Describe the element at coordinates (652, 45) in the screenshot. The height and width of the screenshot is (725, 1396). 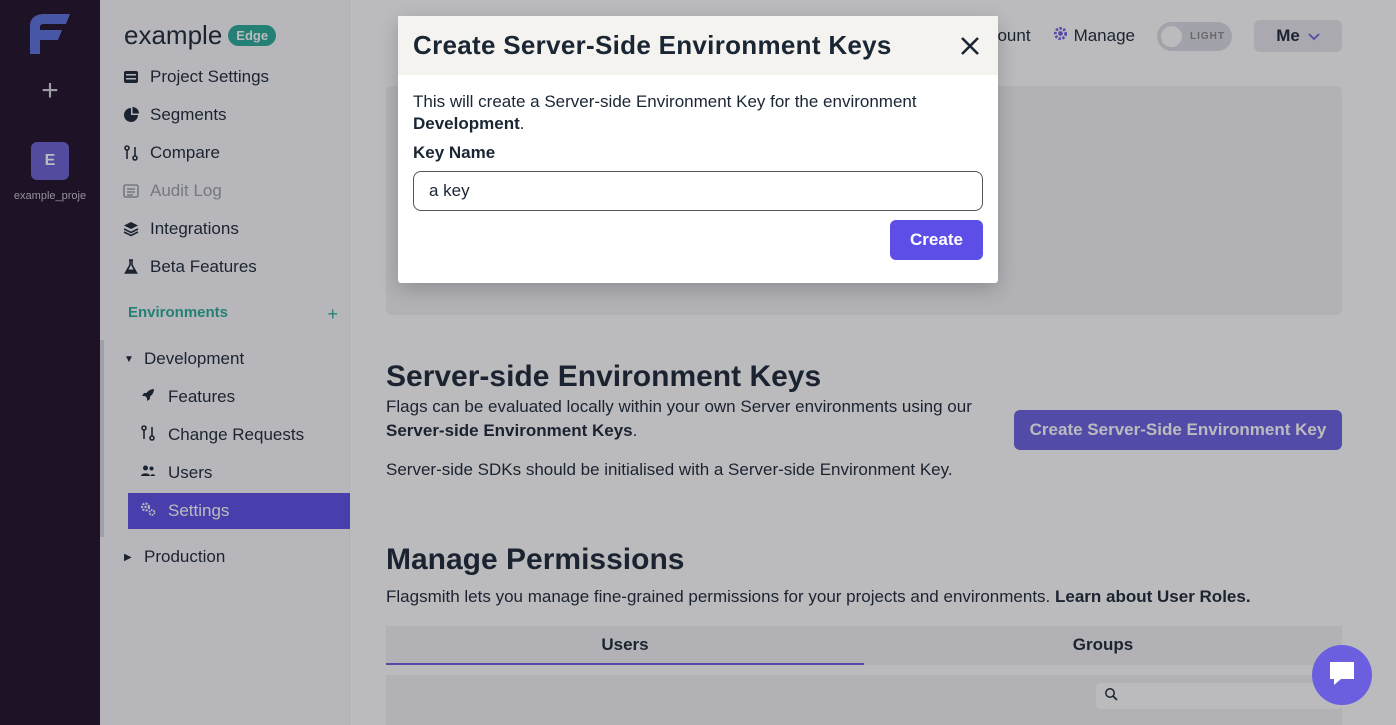
I see `modal-title: Create Server-Side Environment Keys` at that location.